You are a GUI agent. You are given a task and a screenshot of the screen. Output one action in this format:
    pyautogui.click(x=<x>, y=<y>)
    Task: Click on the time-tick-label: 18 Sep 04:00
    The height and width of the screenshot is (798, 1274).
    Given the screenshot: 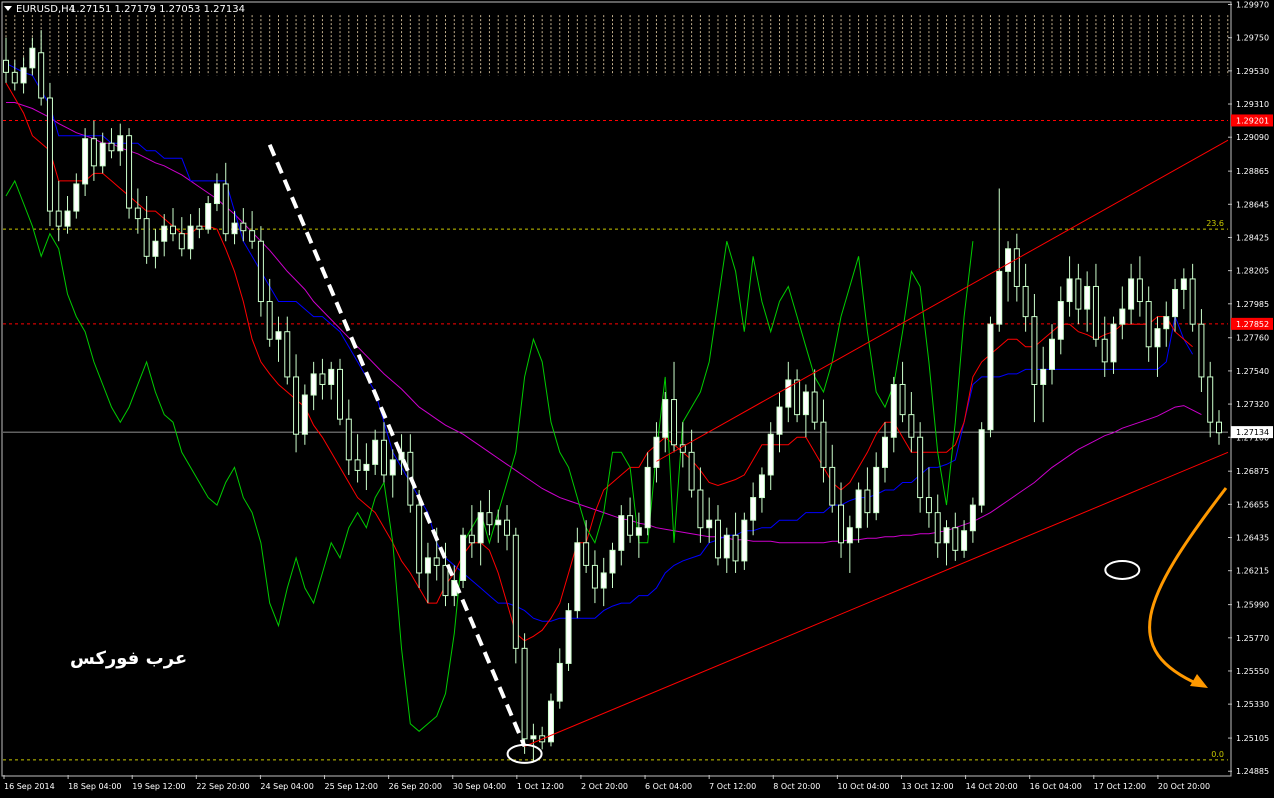 What is the action you would take?
    pyautogui.click(x=94, y=786)
    